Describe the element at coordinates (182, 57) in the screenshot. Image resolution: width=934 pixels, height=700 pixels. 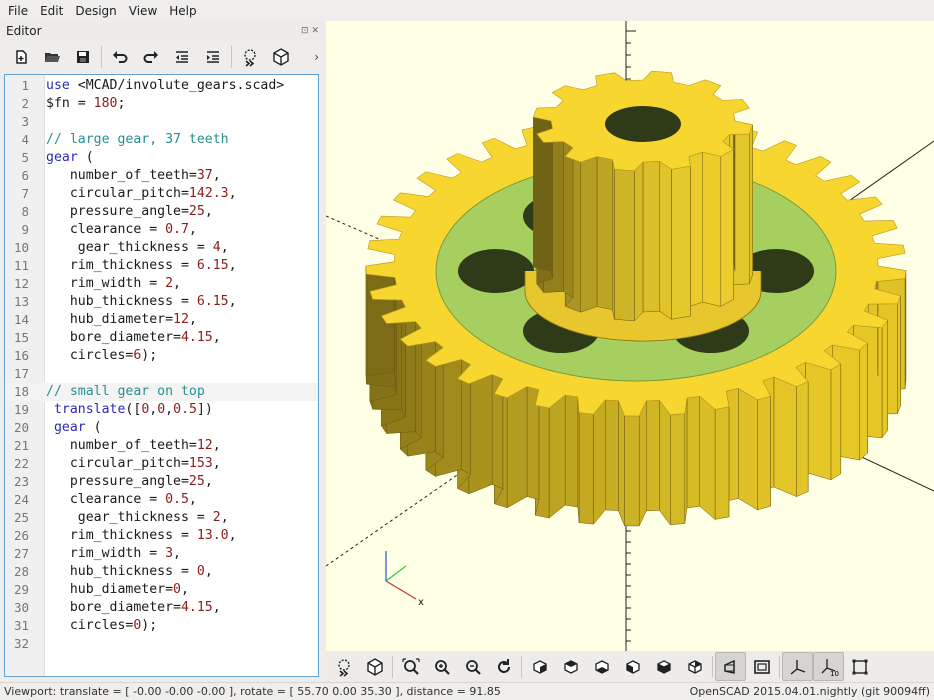
I see `unindent-button` at that location.